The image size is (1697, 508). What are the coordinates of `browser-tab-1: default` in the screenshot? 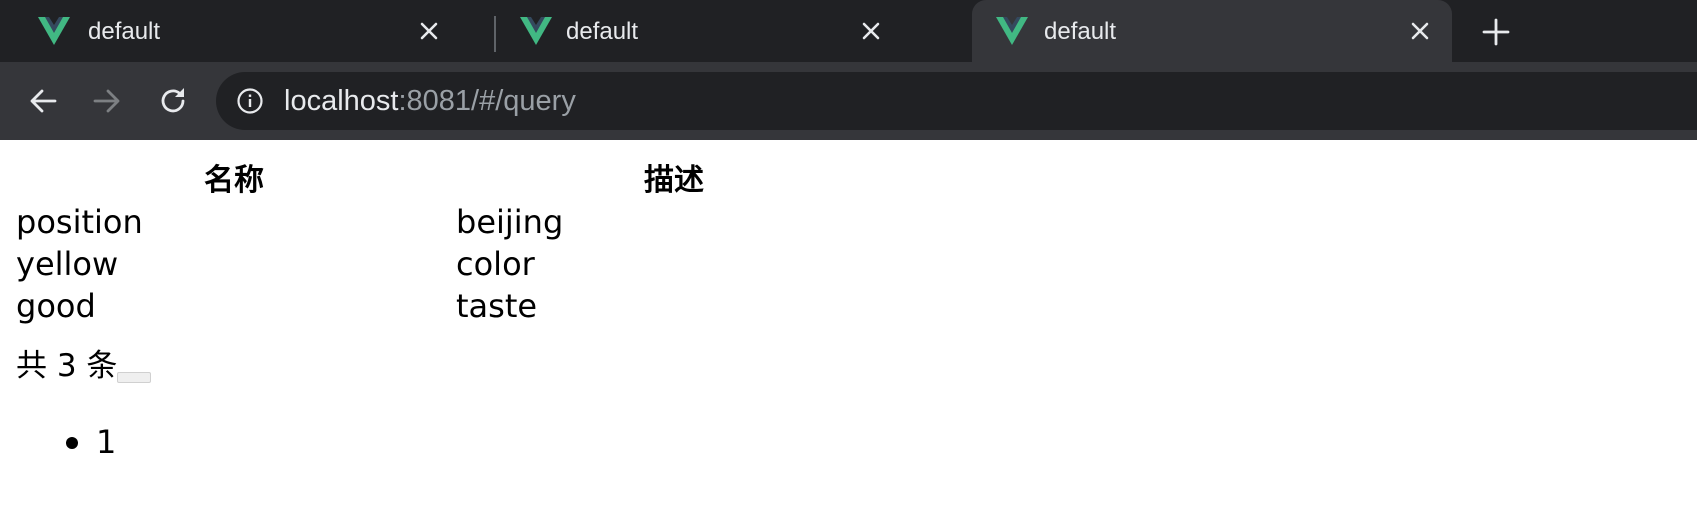 It's located at (235, 31).